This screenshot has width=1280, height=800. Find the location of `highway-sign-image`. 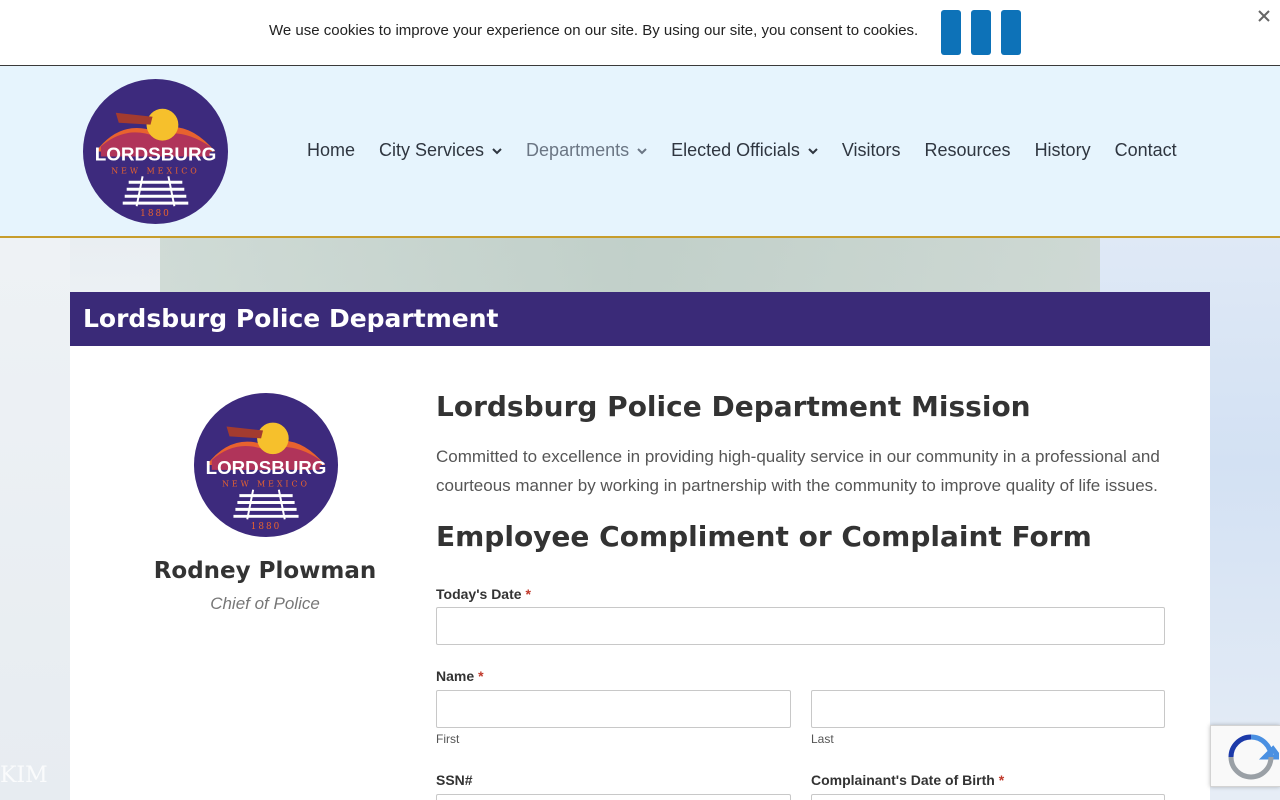

highway-sign-image is located at coordinates (630, 265).